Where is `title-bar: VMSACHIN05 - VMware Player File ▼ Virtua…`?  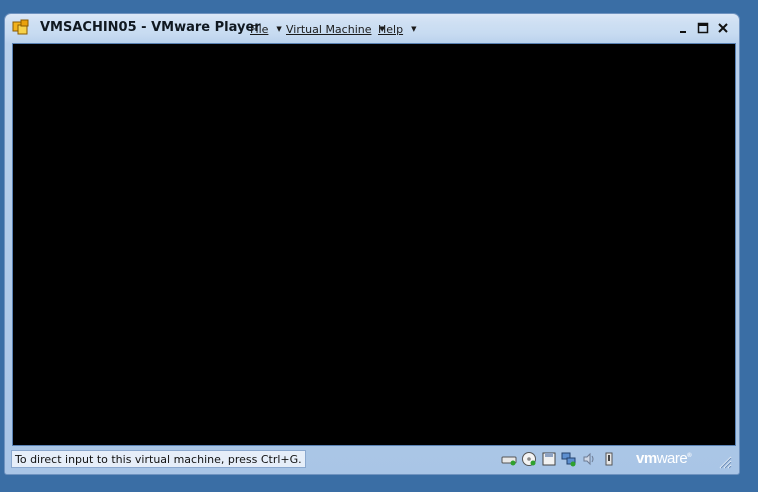
title-bar: VMSACHIN05 - VMware Player File ▼ Virtua… is located at coordinates (372, 28).